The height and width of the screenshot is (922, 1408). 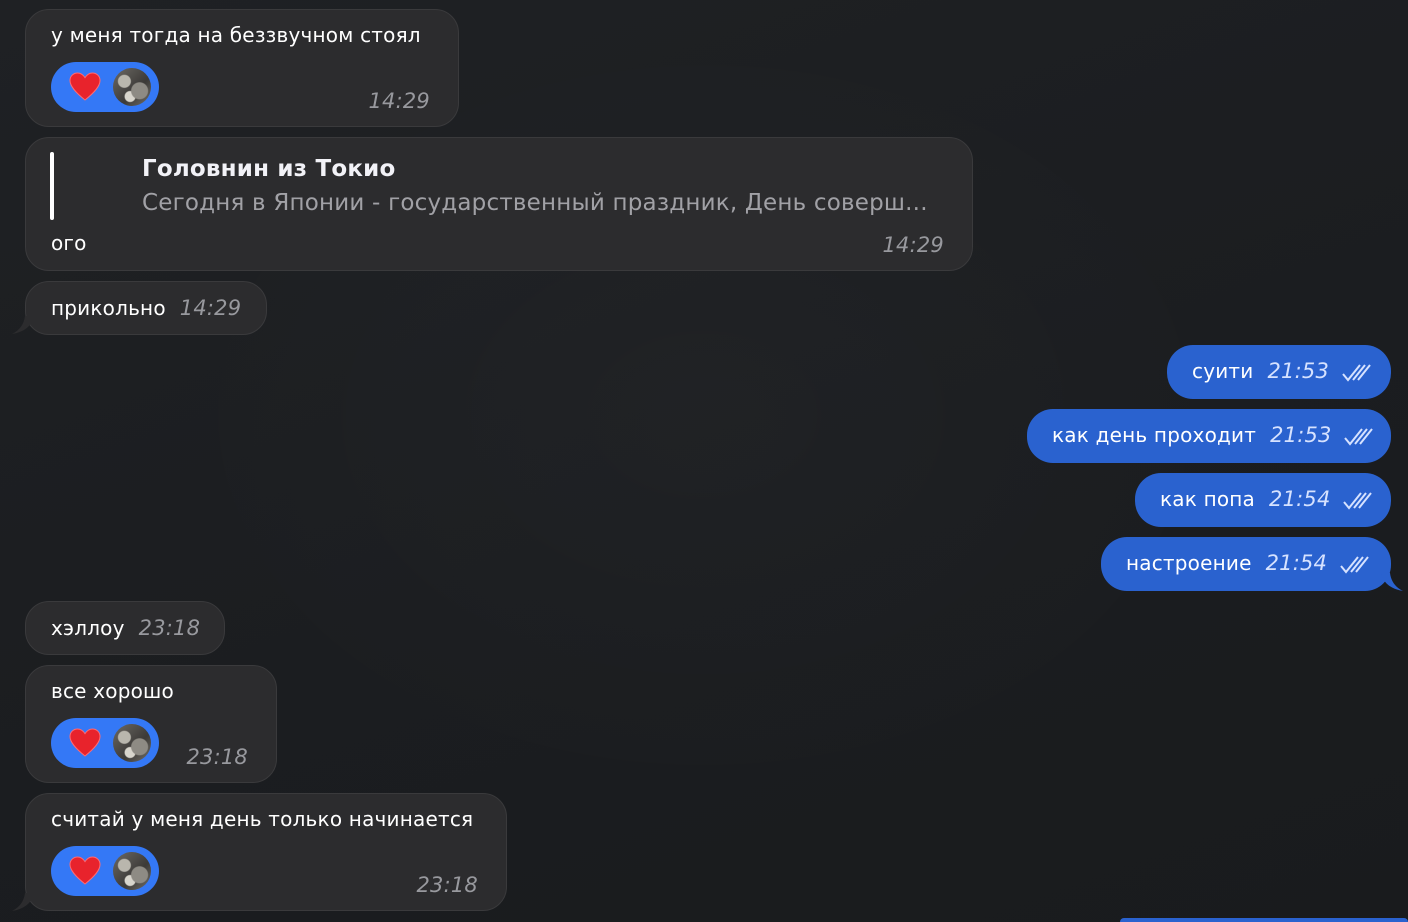 What do you see at coordinates (242, 68) in the screenshot?
I see `incoming-message: у меня тогда на беззвучном стоял 14:29` at bounding box center [242, 68].